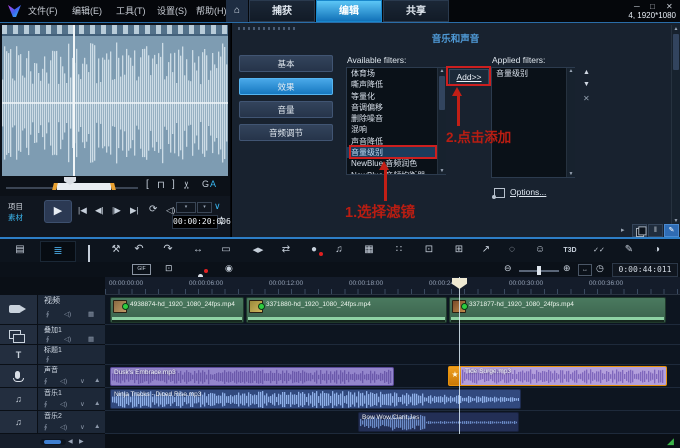 This screenshot has width=680, height=448. I want to click on minimize-icon: ─, so click(637, 6).